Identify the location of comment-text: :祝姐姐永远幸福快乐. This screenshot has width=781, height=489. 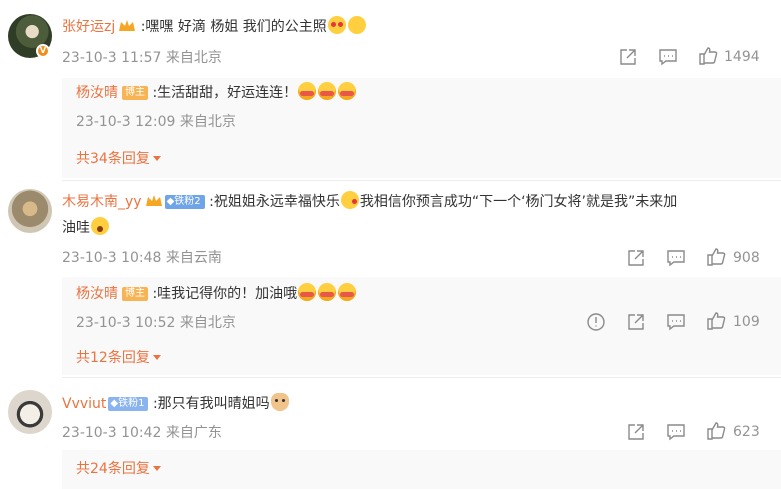
(274, 202).